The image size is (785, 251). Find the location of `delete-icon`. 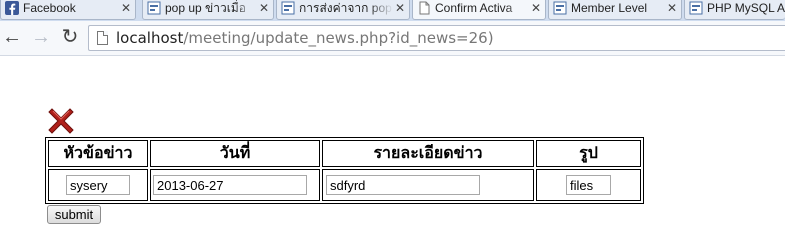

delete-icon is located at coordinates (61, 120).